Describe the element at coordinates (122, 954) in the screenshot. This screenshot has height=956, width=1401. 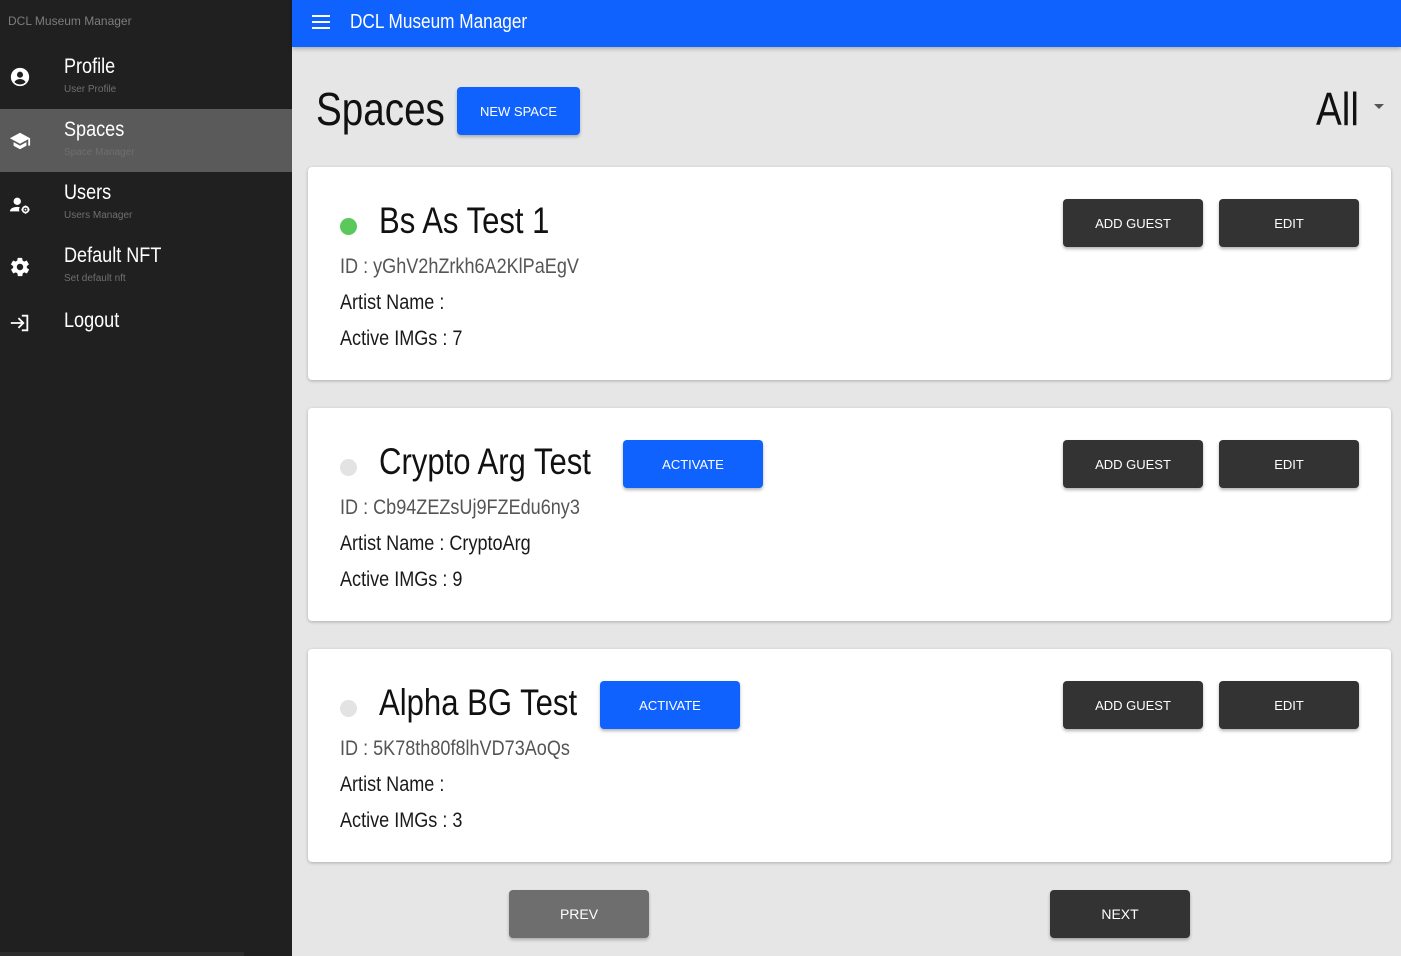
I see `sidebar-scrollbar` at that location.